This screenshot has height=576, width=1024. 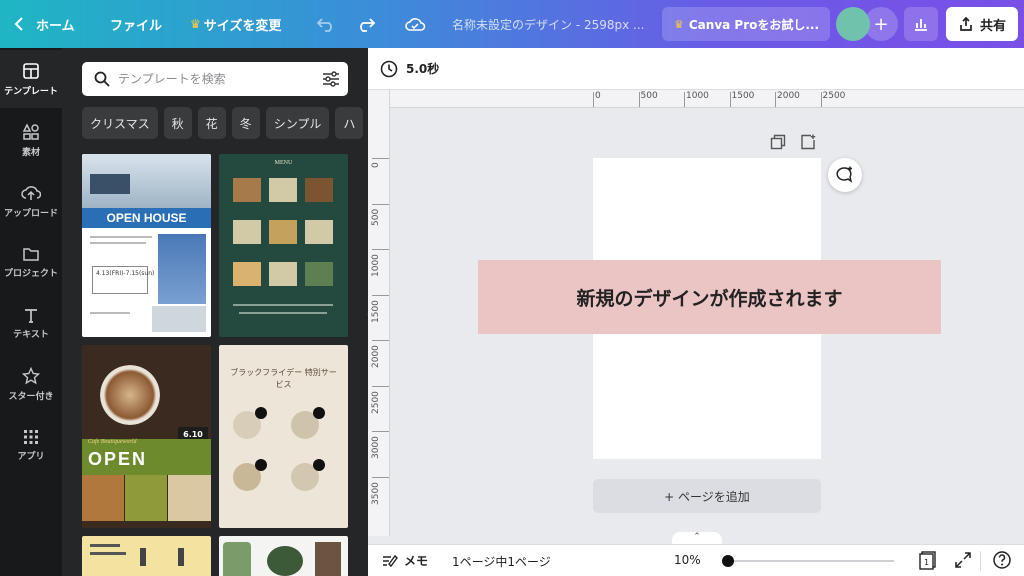 I want to click on comment-button, so click(x=845, y=175).